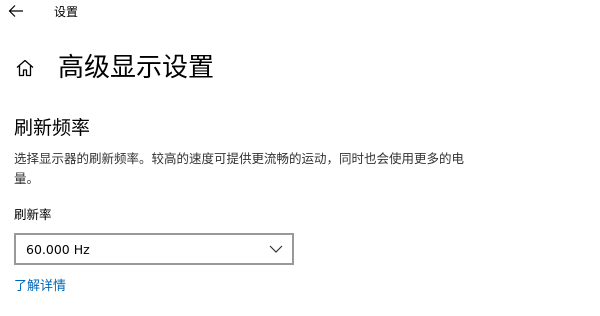 The width and height of the screenshot is (600, 316). What do you see at coordinates (40, 287) in the screenshot?
I see `learn-more-link: 了解详情` at bounding box center [40, 287].